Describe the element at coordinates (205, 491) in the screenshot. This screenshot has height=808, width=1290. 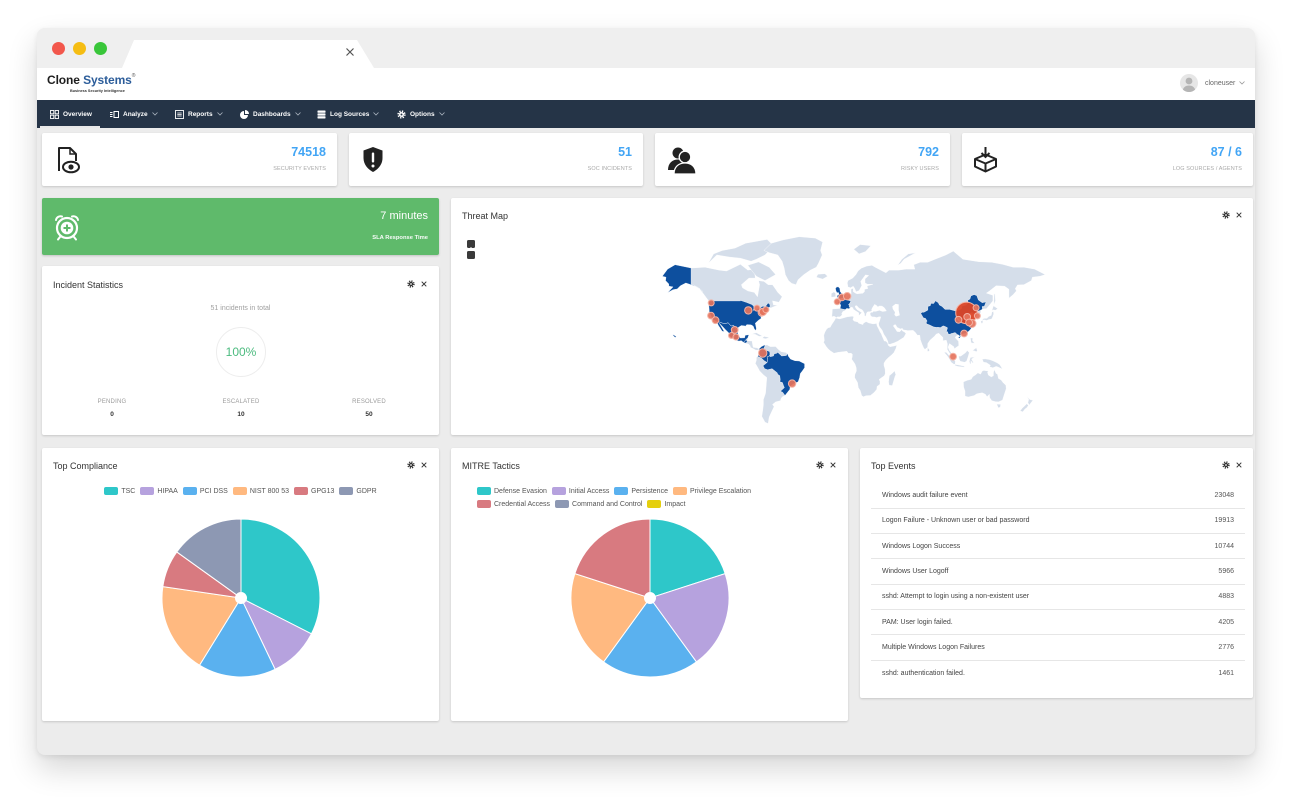
I see `legend-item-pci-dss: PCI DSS` at that location.